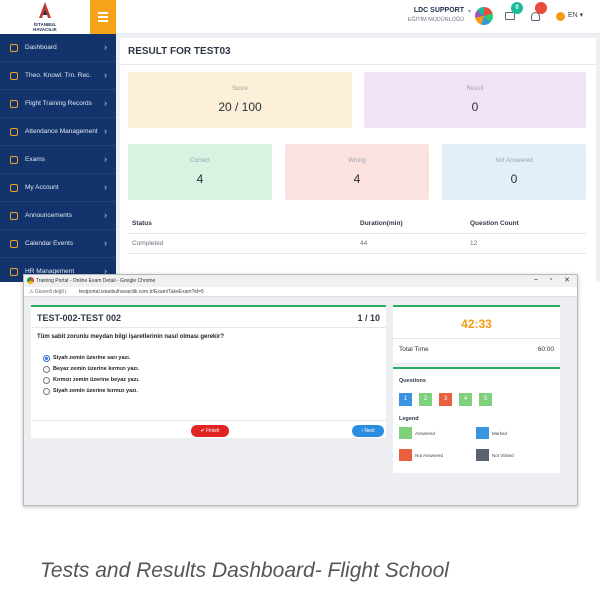  Describe the element at coordinates (364, 243) in the screenshot. I see `table-cell: 44` at that location.